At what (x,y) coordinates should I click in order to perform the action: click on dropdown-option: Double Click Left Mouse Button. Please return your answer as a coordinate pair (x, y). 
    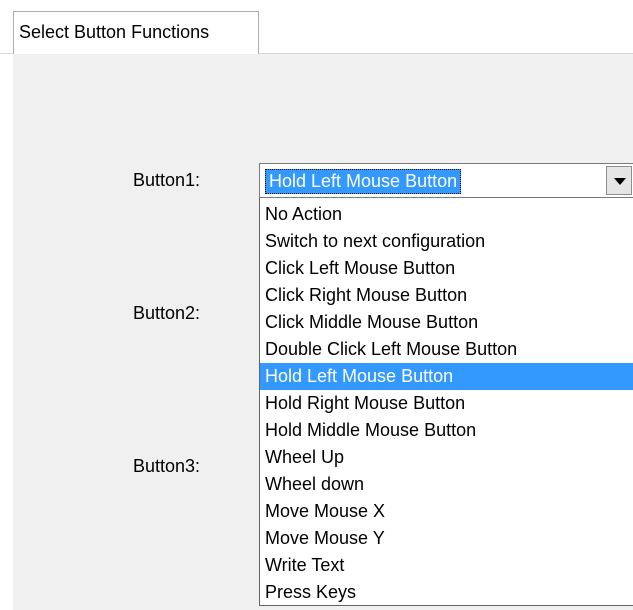
    Looking at the image, I should click on (446, 349).